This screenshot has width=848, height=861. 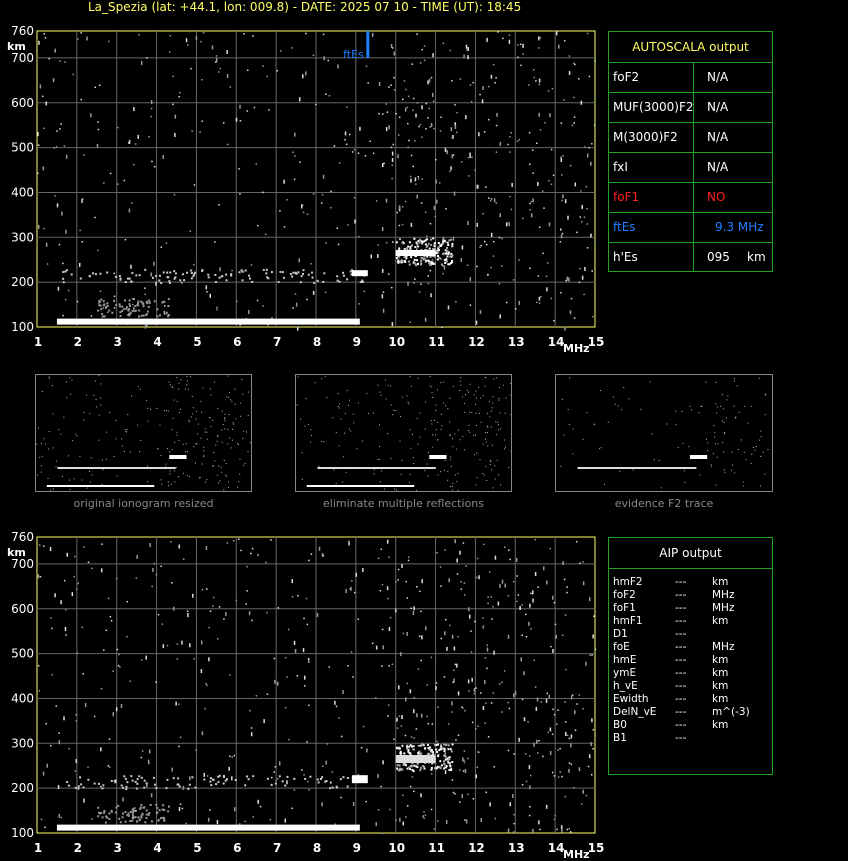 I want to click on y-tick-label: 400, so click(x=22, y=698).